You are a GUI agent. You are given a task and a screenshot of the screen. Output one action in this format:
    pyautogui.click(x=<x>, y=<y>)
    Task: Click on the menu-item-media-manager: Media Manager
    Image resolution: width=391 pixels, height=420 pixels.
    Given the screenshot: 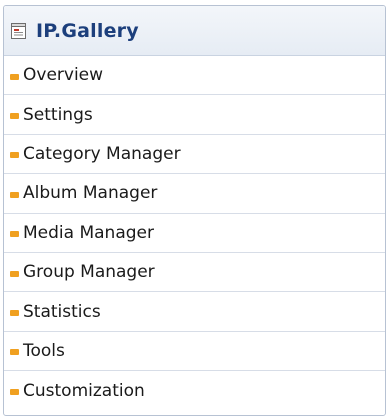 What is the action you would take?
    pyautogui.click(x=194, y=233)
    